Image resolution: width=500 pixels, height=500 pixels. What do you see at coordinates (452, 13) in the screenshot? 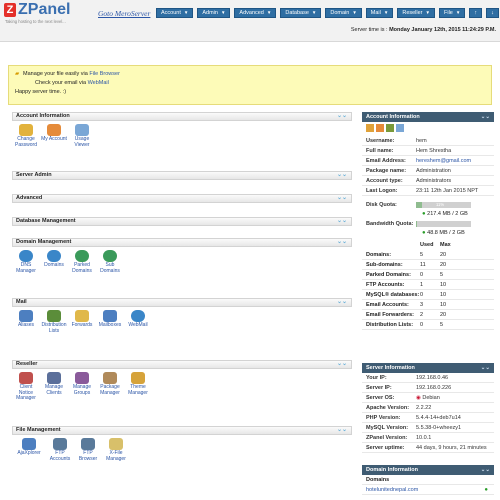
I see `nav-file: File ▼` at bounding box center [452, 13].